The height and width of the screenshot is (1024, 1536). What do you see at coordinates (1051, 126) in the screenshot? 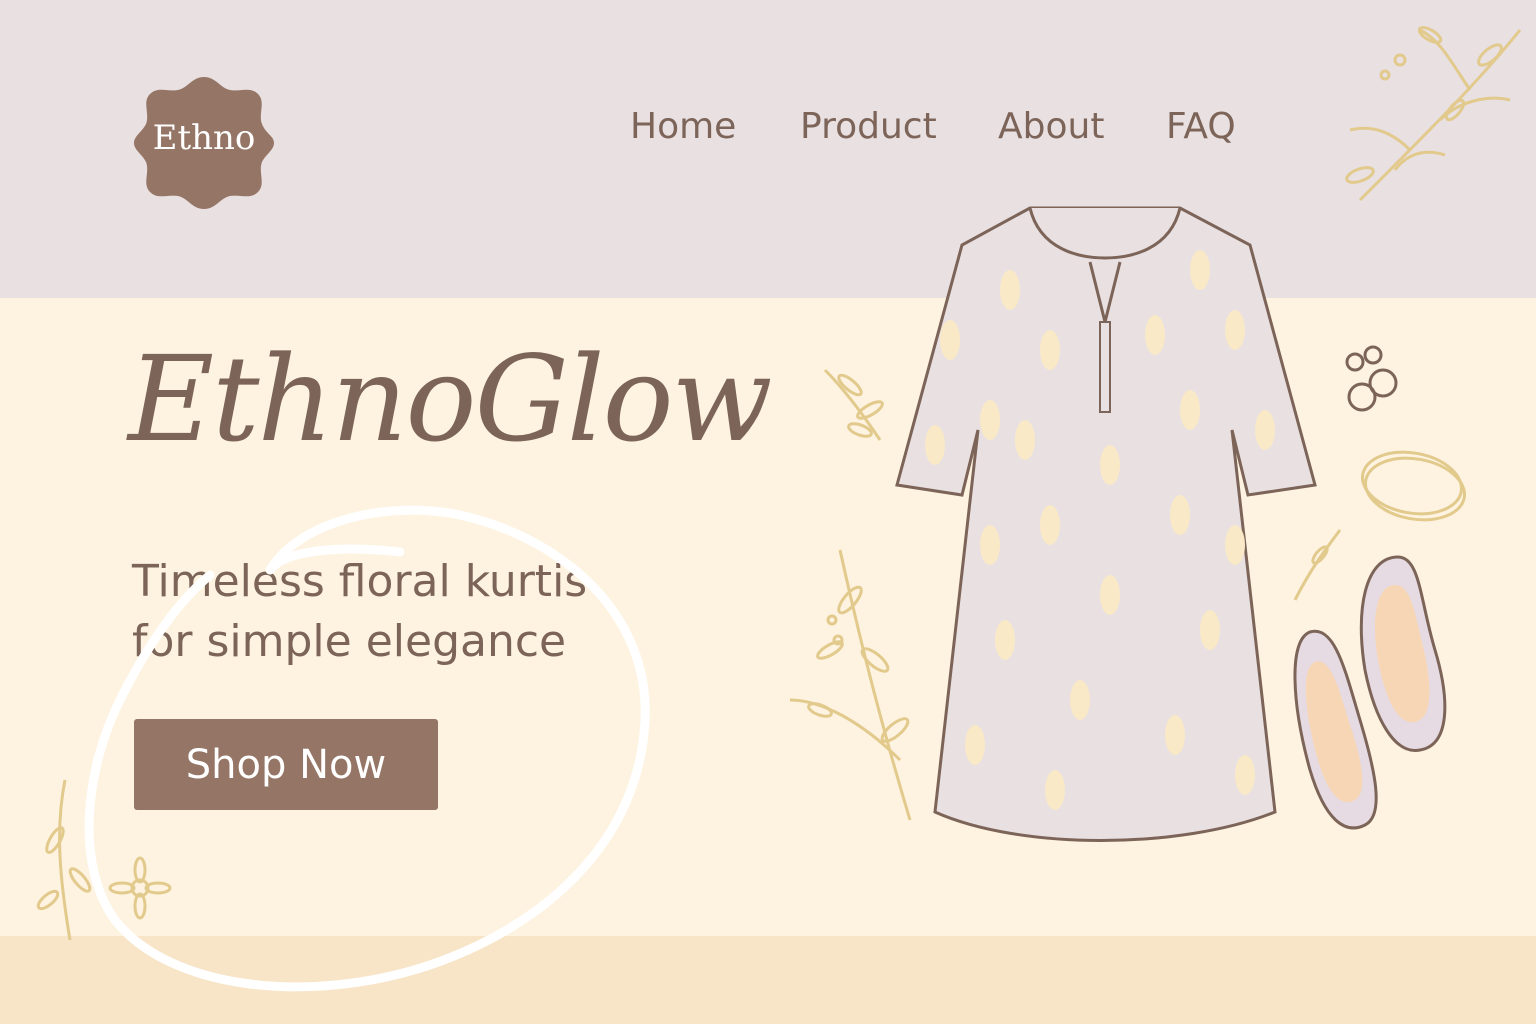
I see `nav-about-link: About` at bounding box center [1051, 126].